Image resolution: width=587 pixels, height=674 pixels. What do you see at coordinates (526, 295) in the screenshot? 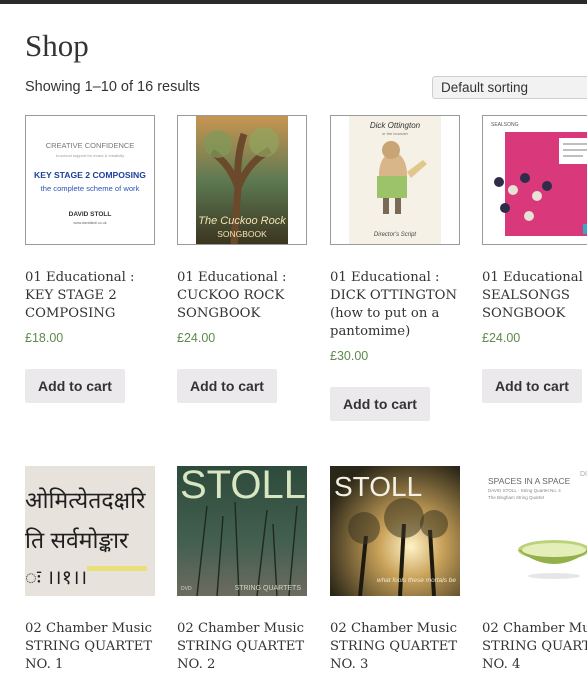
I see `product-name-line: SEALSONGS` at bounding box center [526, 295].